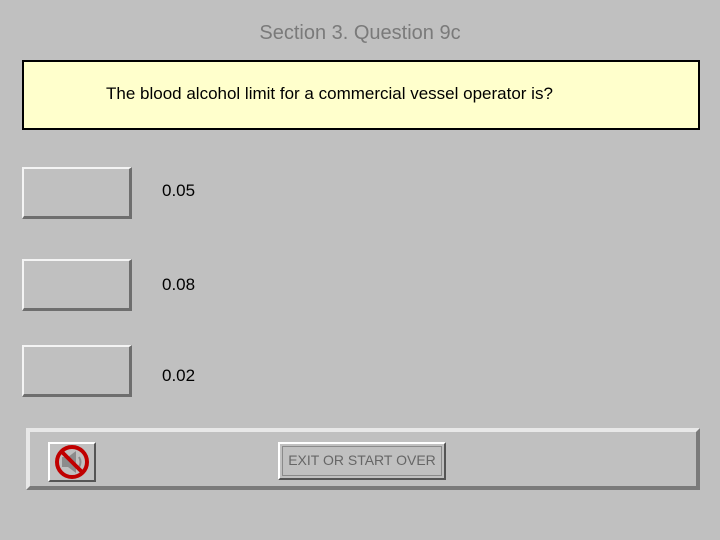 Image resolution: width=720 pixels, height=540 pixels. I want to click on answer-label-2: 0.08, so click(179, 284).